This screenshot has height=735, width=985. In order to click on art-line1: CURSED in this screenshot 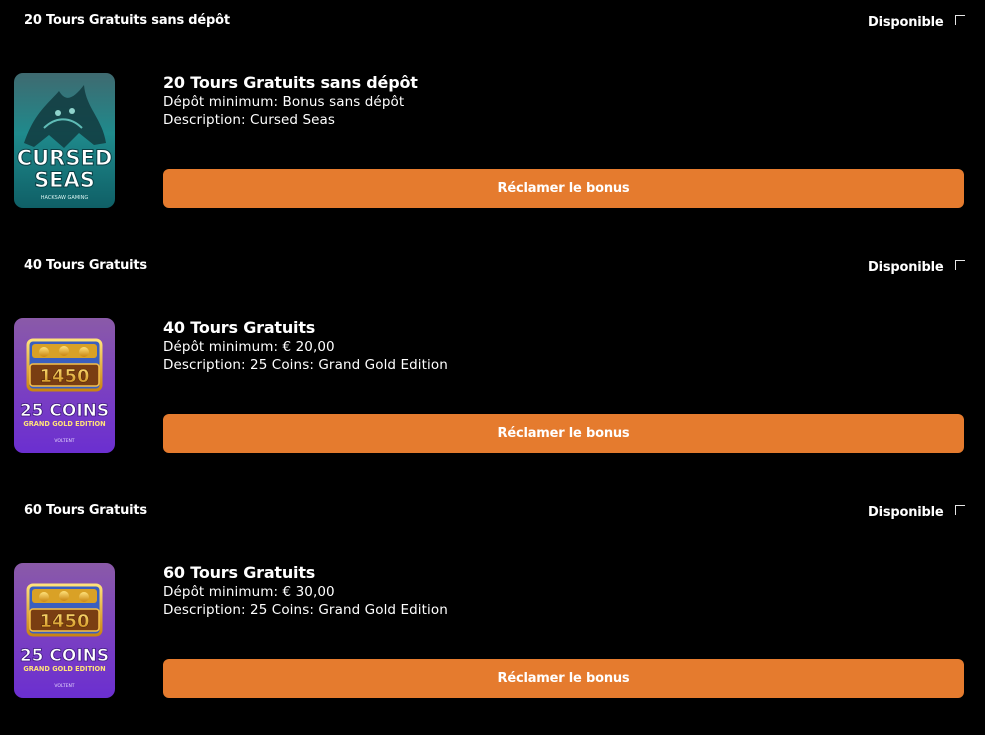, I will do `click(65, 158)`.